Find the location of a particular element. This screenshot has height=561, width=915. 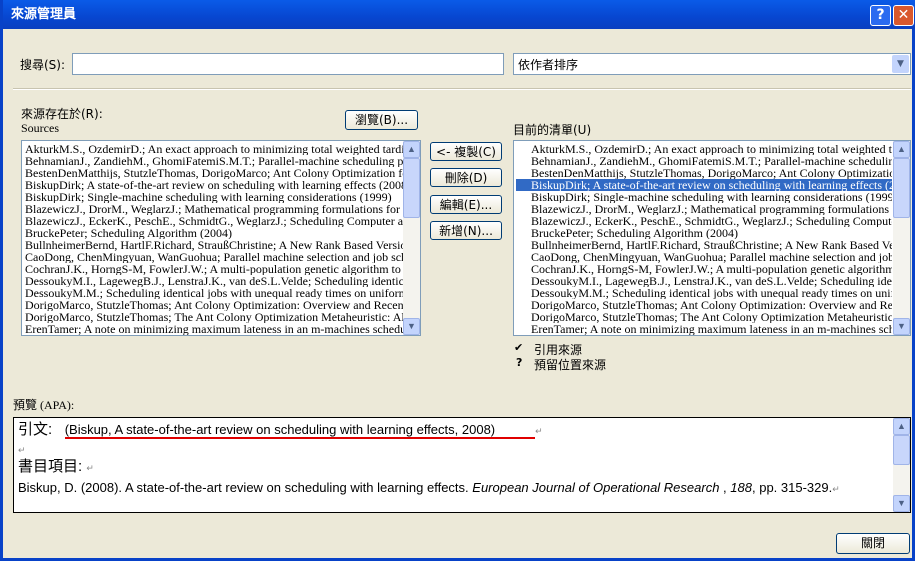

sort-value: 依作者排序 is located at coordinates (548, 65).